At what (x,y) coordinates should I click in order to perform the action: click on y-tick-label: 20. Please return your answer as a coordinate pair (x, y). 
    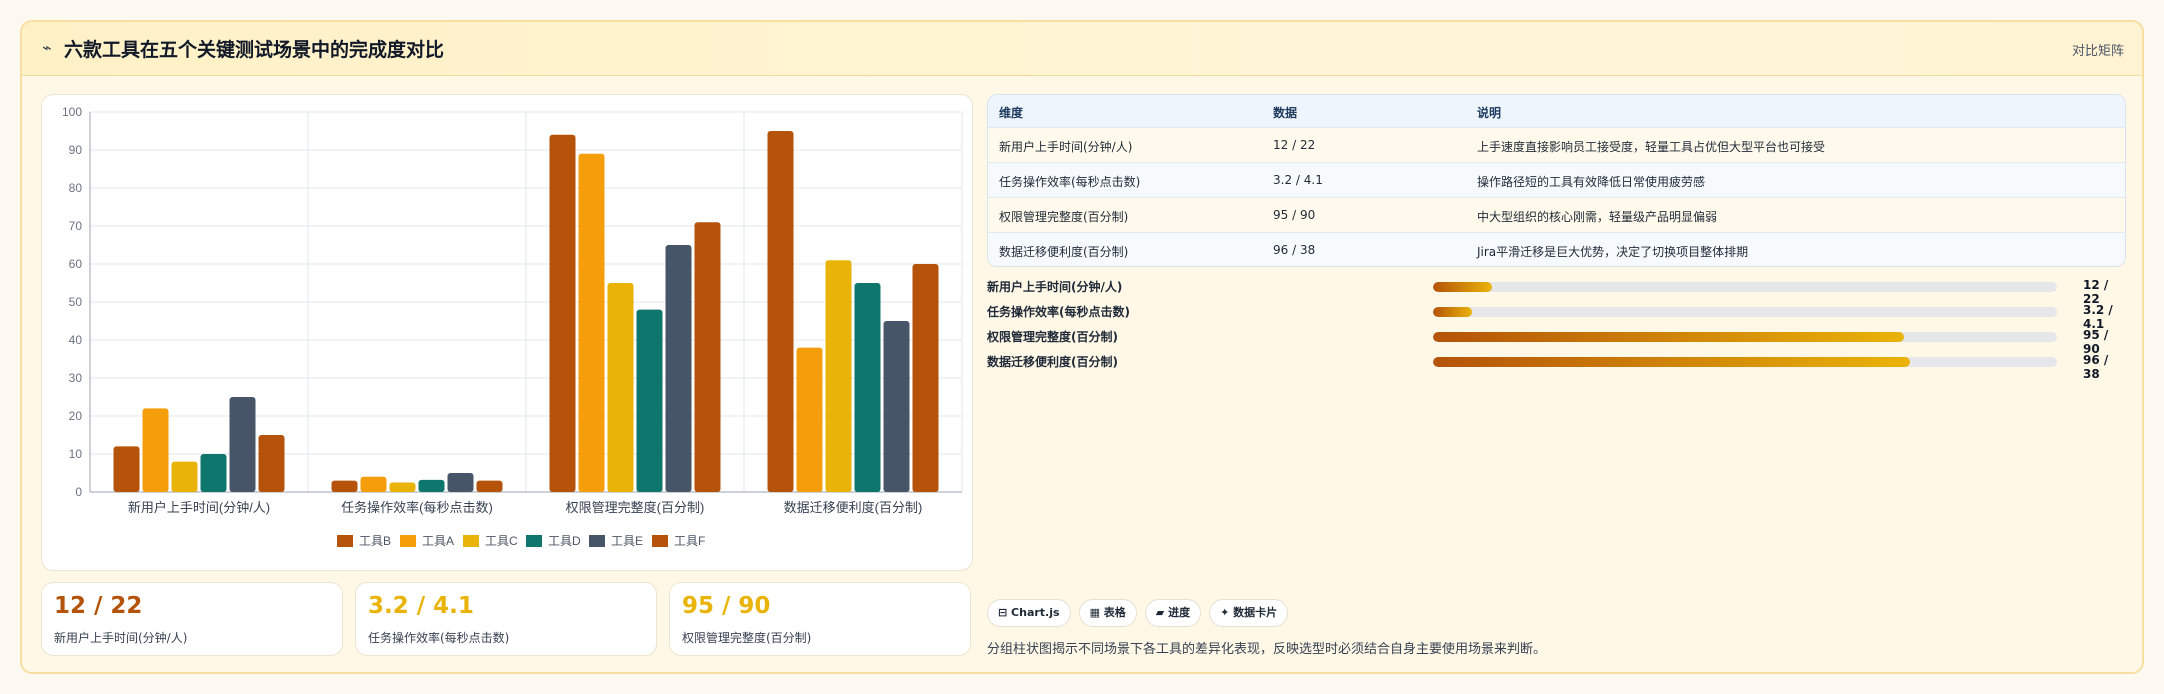
    Looking at the image, I should click on (76, 416).